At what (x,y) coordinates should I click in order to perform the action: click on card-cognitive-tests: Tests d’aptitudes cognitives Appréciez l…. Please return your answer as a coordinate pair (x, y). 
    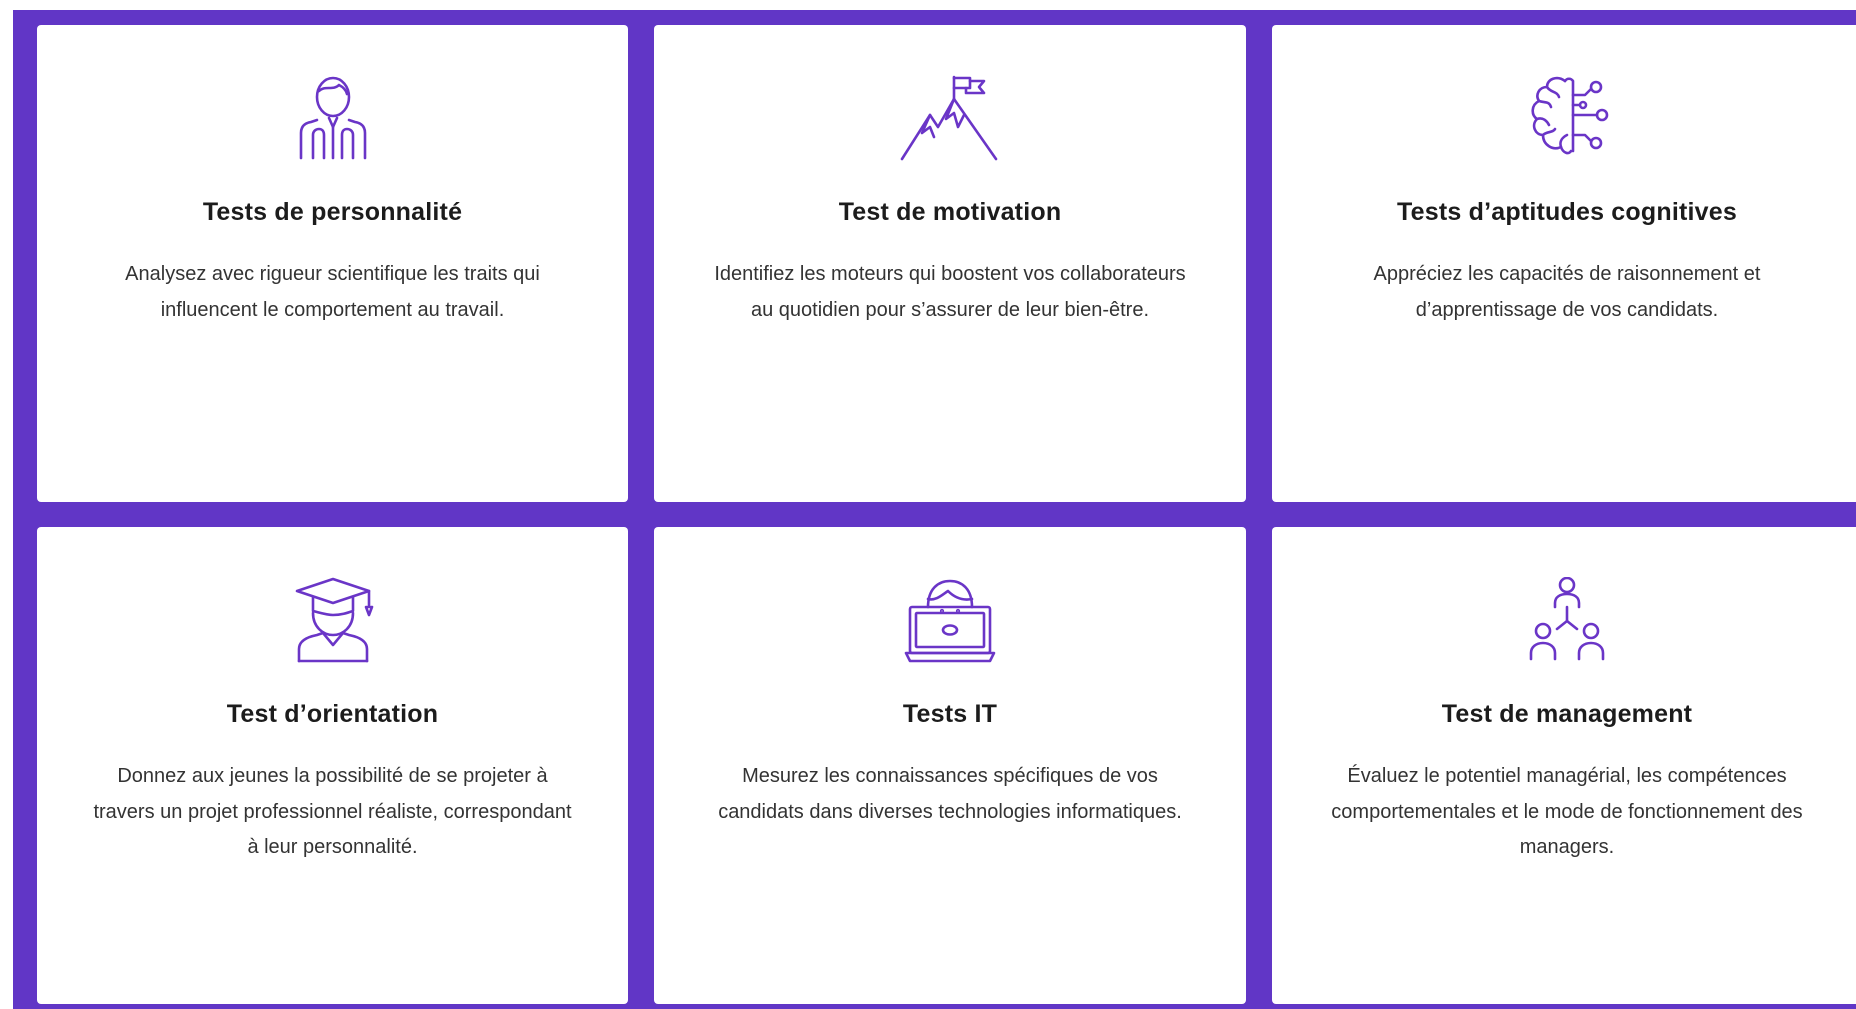
    Looking at the image, I should click on (1564, 263).